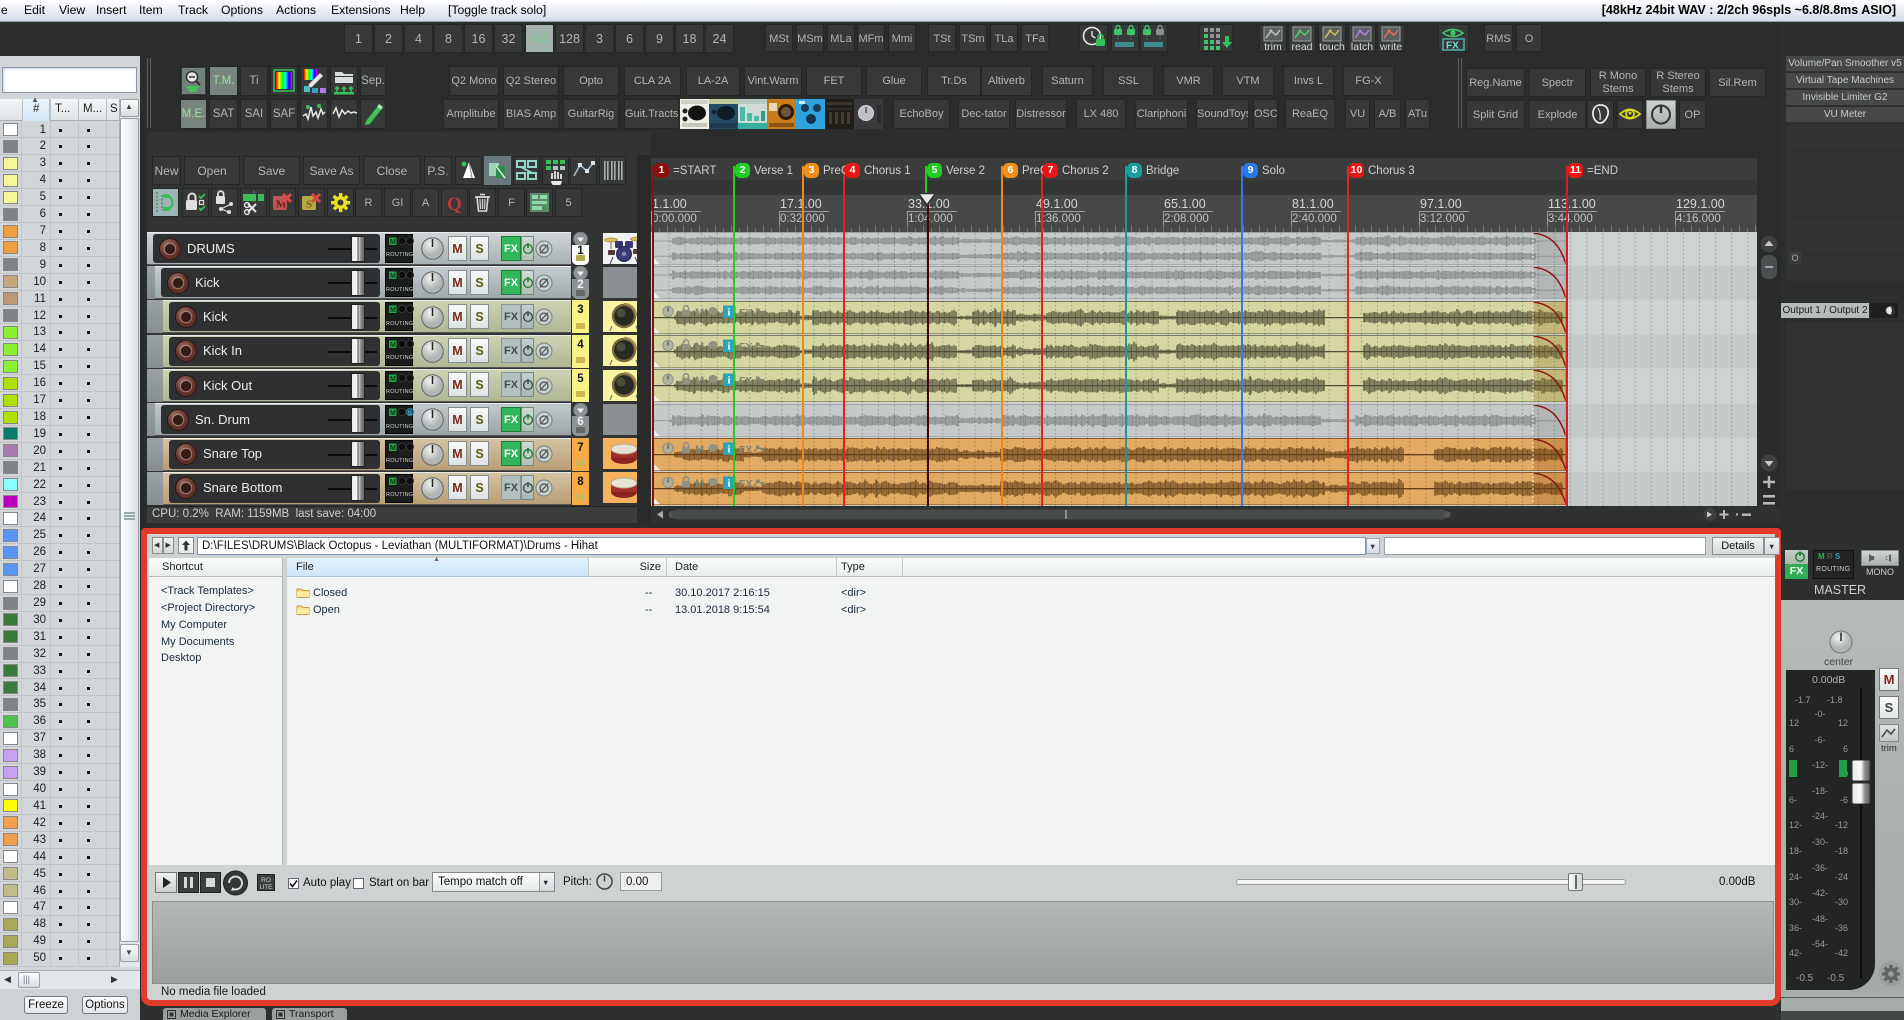 Image resolution: width=1904 pixels, height=1020 pixels. Describe the element at coordinates (454, 204) in the screenshot. I see `svg-text: Q` at that location.